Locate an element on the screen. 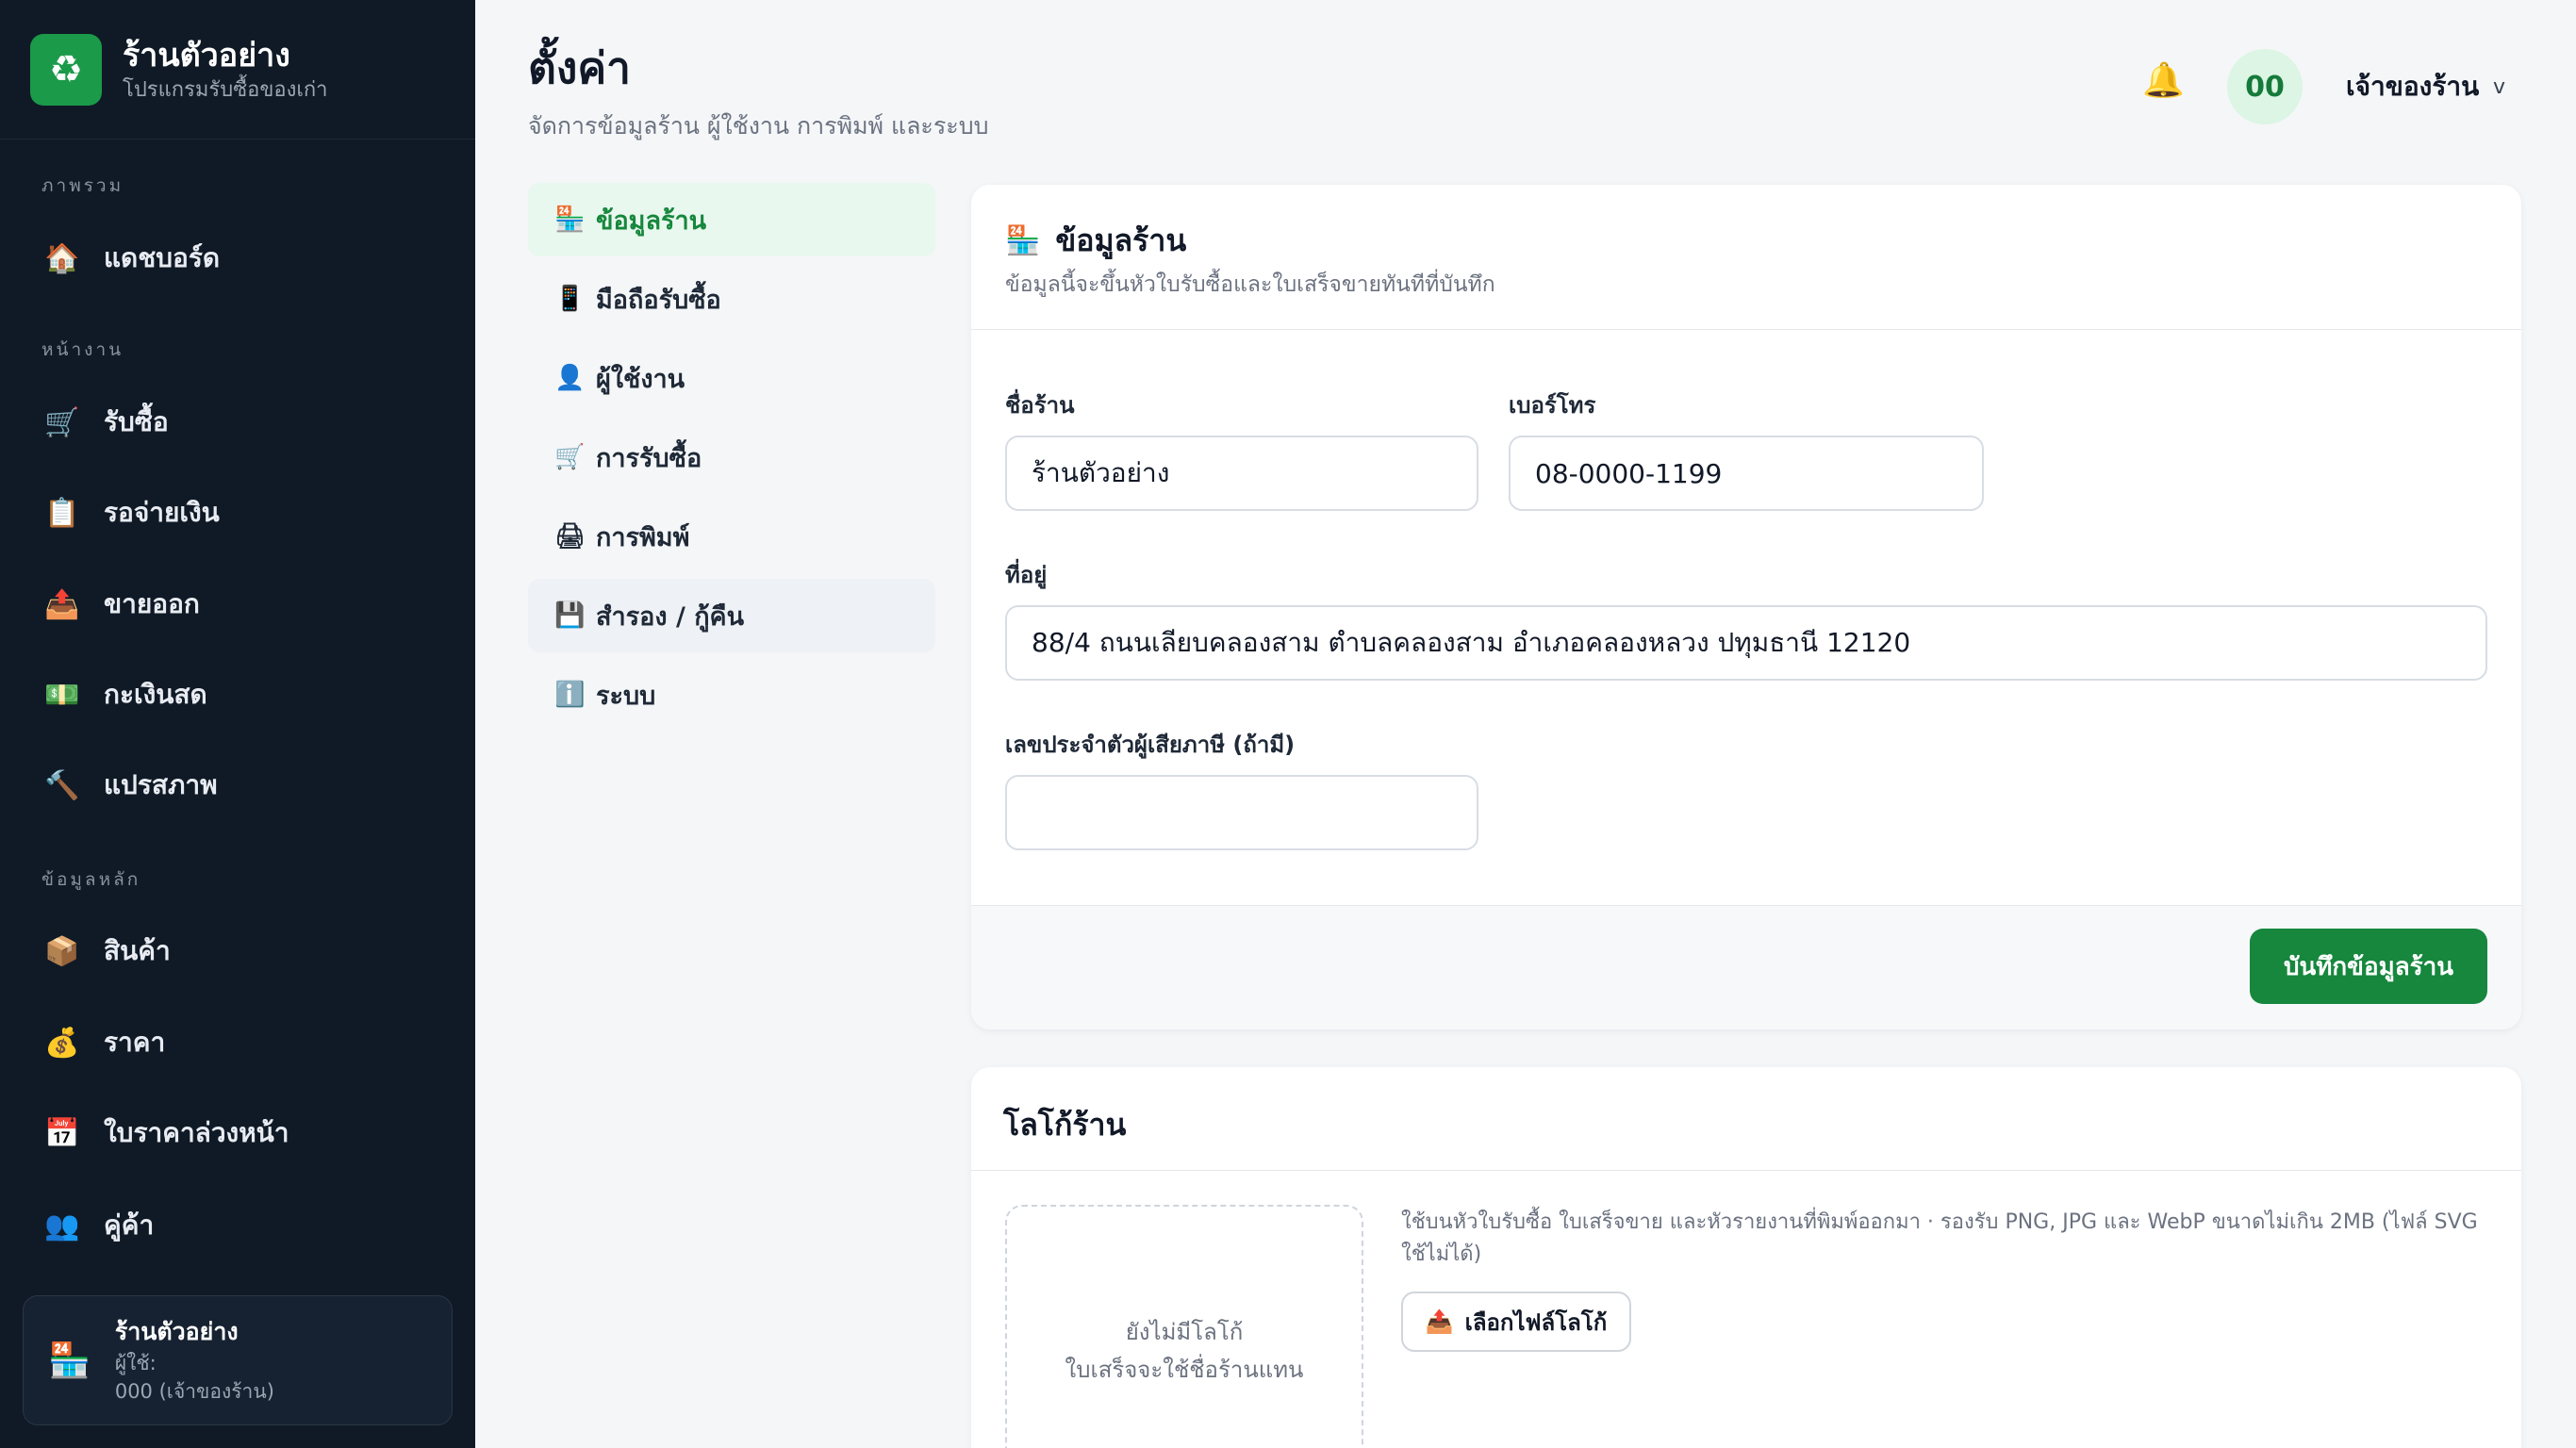 This screenshot has width=2576, height=1448. sidebar-item-processing: 🔨 แปรสภาพ is located at coordinates (129, 785).